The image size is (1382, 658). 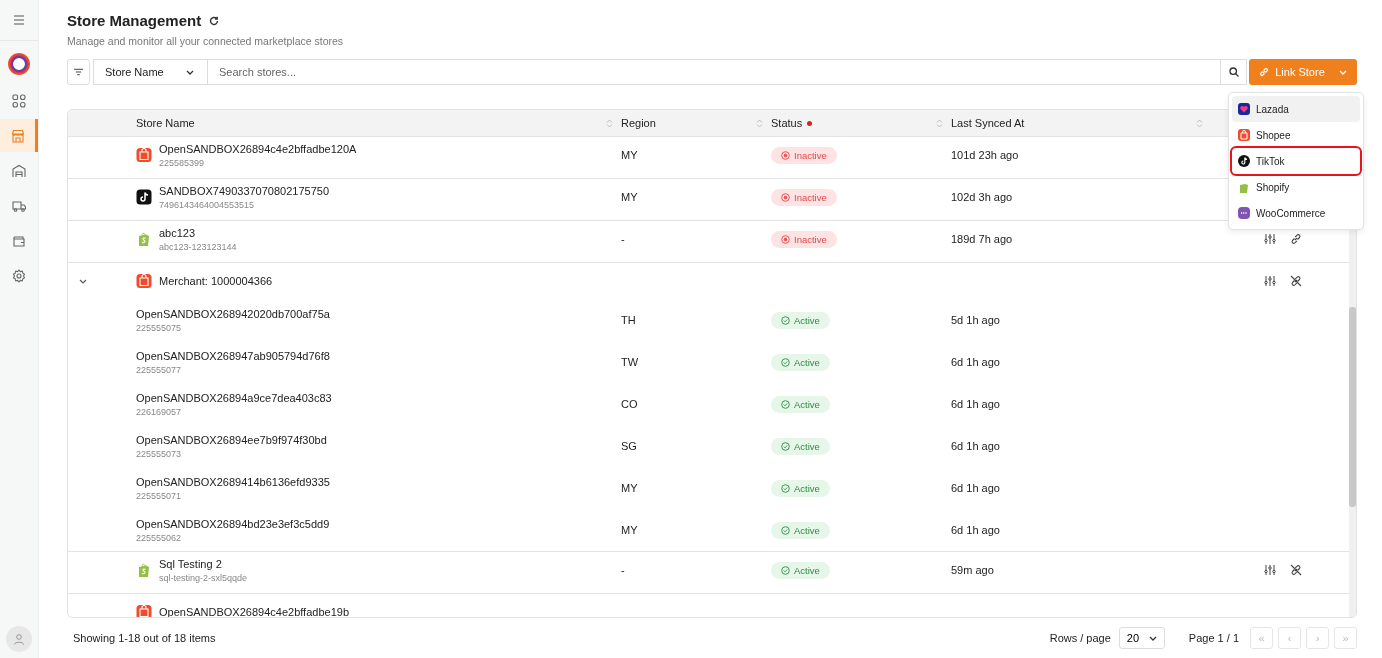 I want to click on dots-icon, so click(x=1244, y=213).